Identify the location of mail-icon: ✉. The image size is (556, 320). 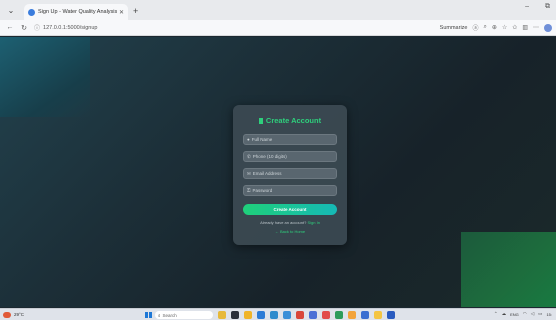
(249, 173).